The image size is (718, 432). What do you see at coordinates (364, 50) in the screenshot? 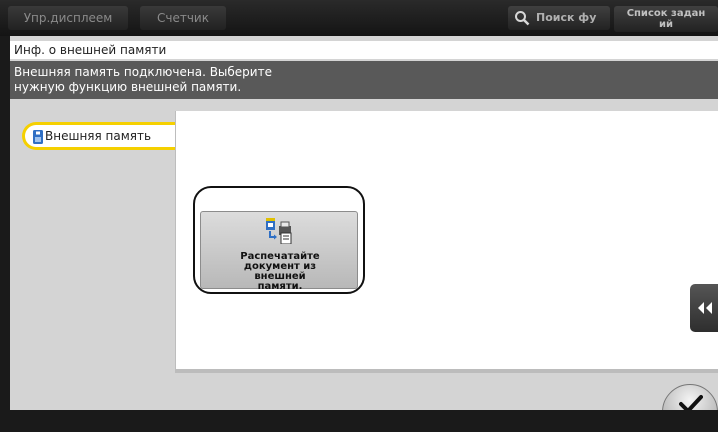
I see `page-title: Инф. о внешней памяти` at bounding box center [364, 50].